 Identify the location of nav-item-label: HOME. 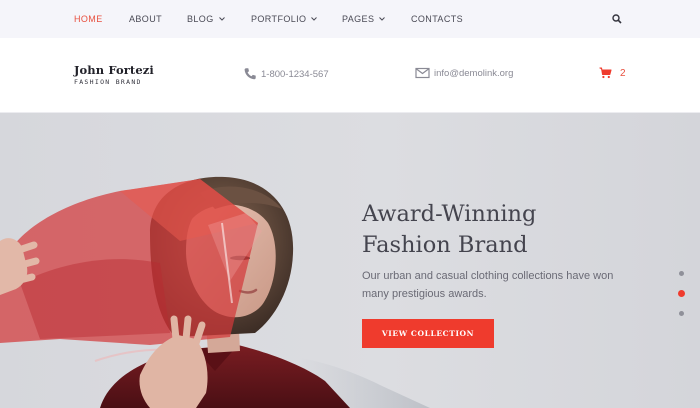
(88, 19).